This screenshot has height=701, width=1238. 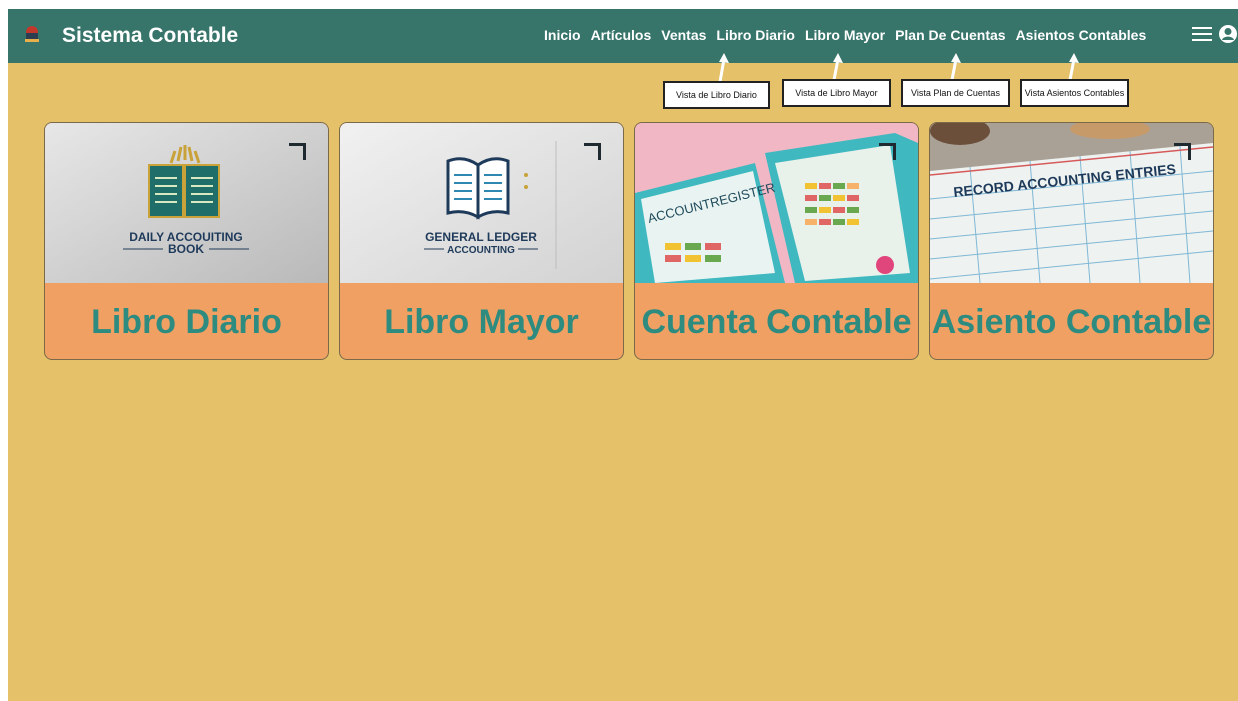 I want to click on tooltip-plan-de-cuentas: Vista Plan de Cuentas, so click(x=955, y=93).